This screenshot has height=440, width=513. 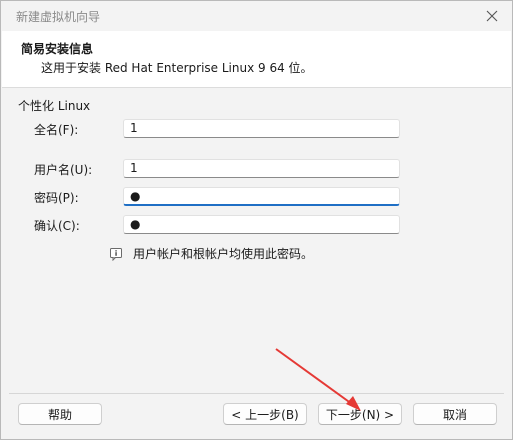 What do you see at coordinates (177, 68) in the screenshot?
I see `header-subtitle: 这用于安装 Red Hat Enterprise Linux 9 64 位。` at bounding box center [177, 68].